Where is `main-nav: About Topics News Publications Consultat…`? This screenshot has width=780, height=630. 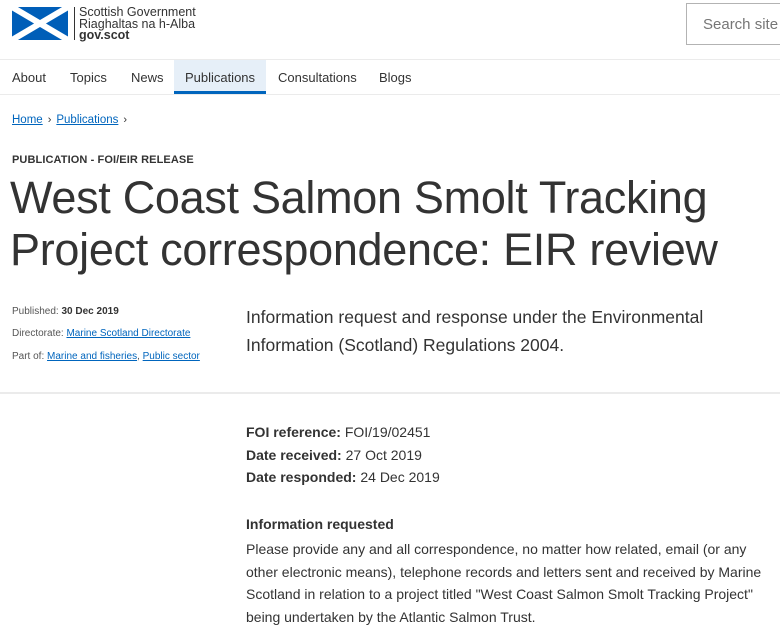 main-nav: About Topics News Publications Consultat… is located at coordinates (390, 77).